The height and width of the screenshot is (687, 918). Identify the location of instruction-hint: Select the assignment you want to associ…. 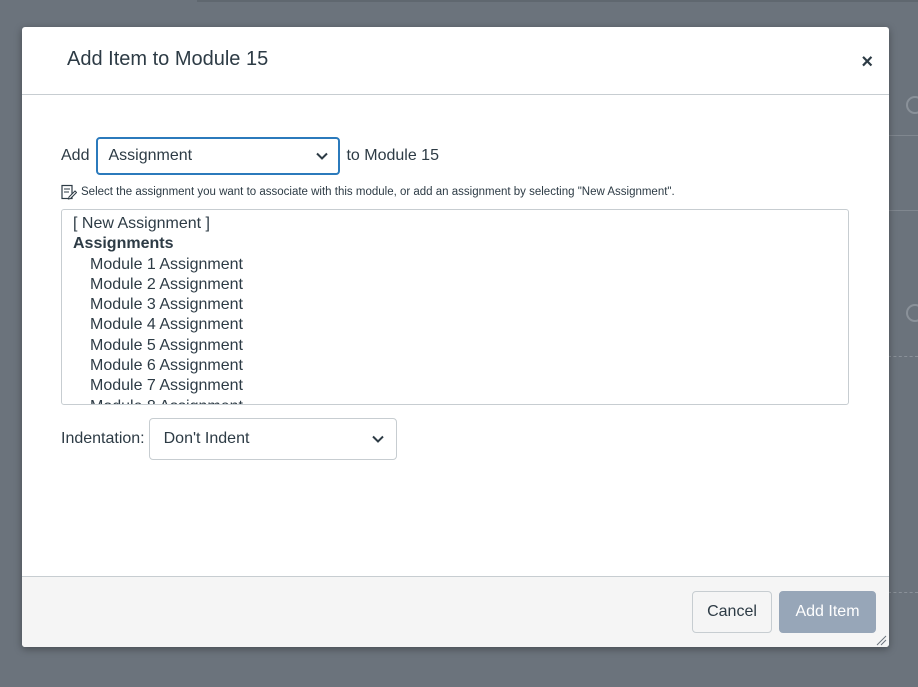
(368, 192).